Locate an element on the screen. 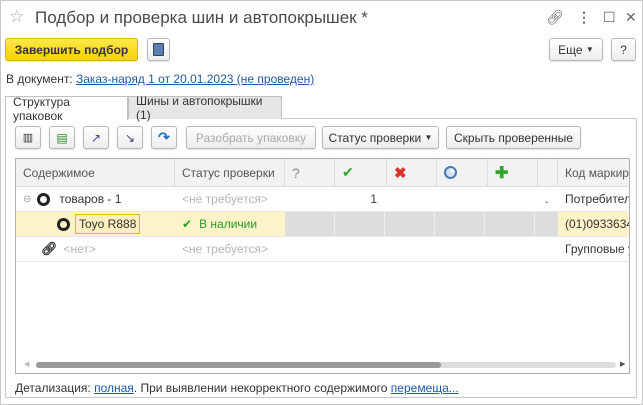 The image size is (643, 405). scanner-download-button: ↘ is located at coordinates (130, 137).